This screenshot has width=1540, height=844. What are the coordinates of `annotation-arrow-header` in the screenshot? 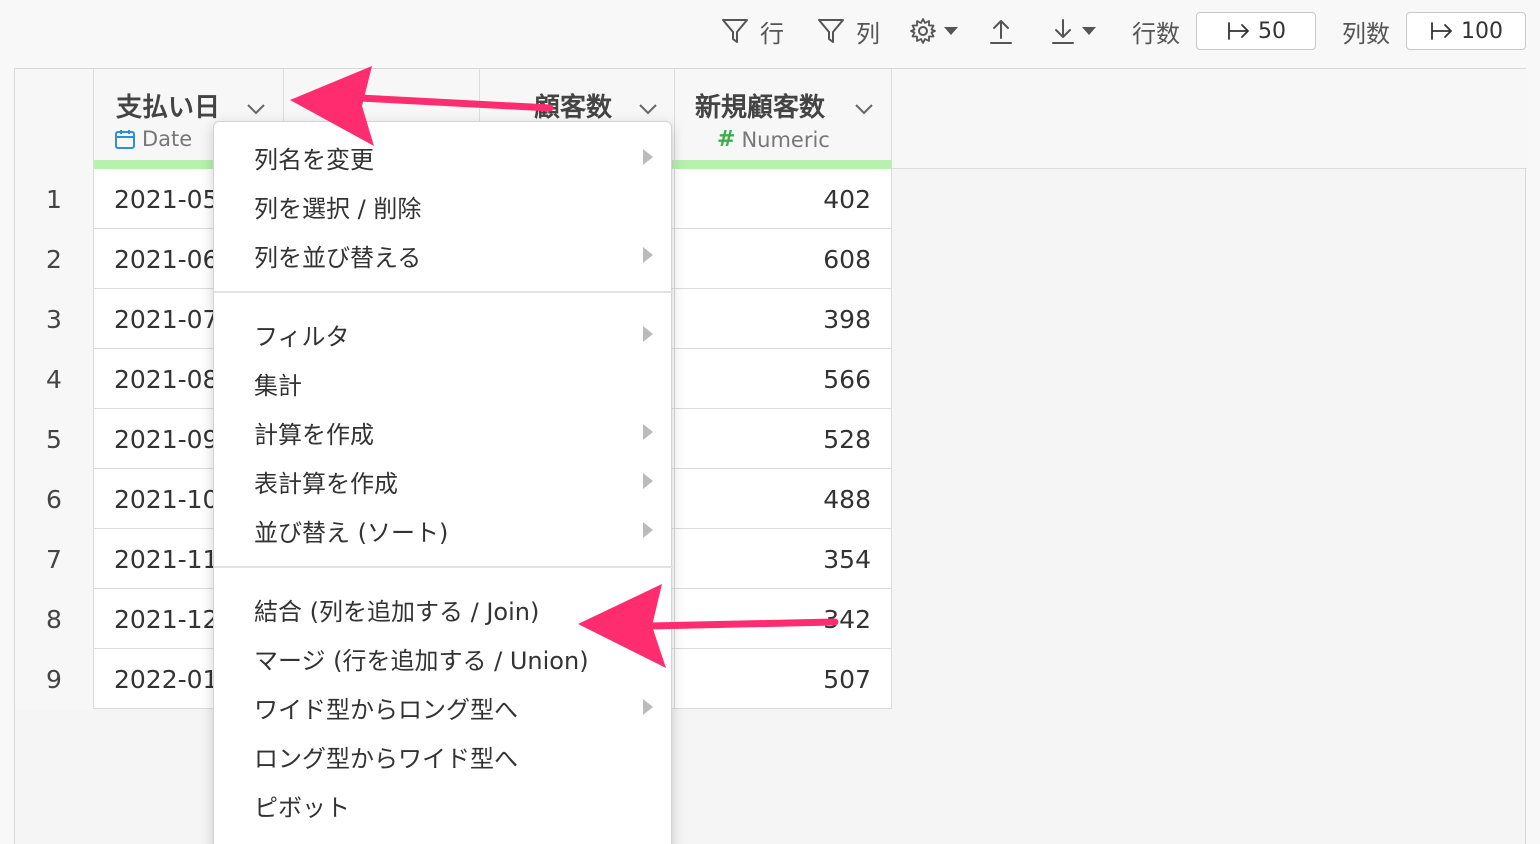 It's located at (422, 106).